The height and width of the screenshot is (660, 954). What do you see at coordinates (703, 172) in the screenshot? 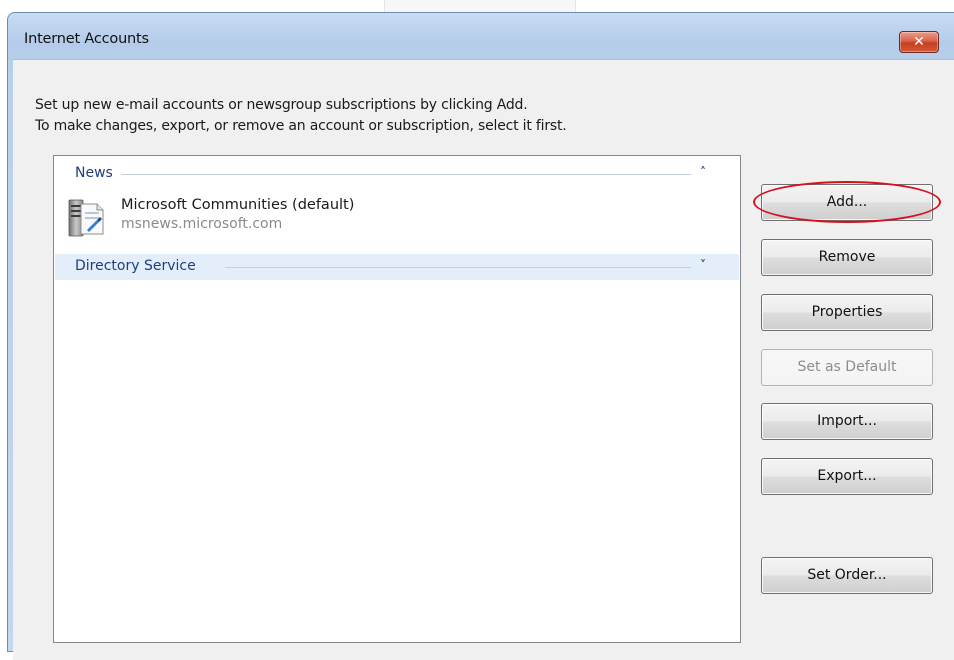
I see `chevron-up-icon: ˄` at bounding box center [703, 172].